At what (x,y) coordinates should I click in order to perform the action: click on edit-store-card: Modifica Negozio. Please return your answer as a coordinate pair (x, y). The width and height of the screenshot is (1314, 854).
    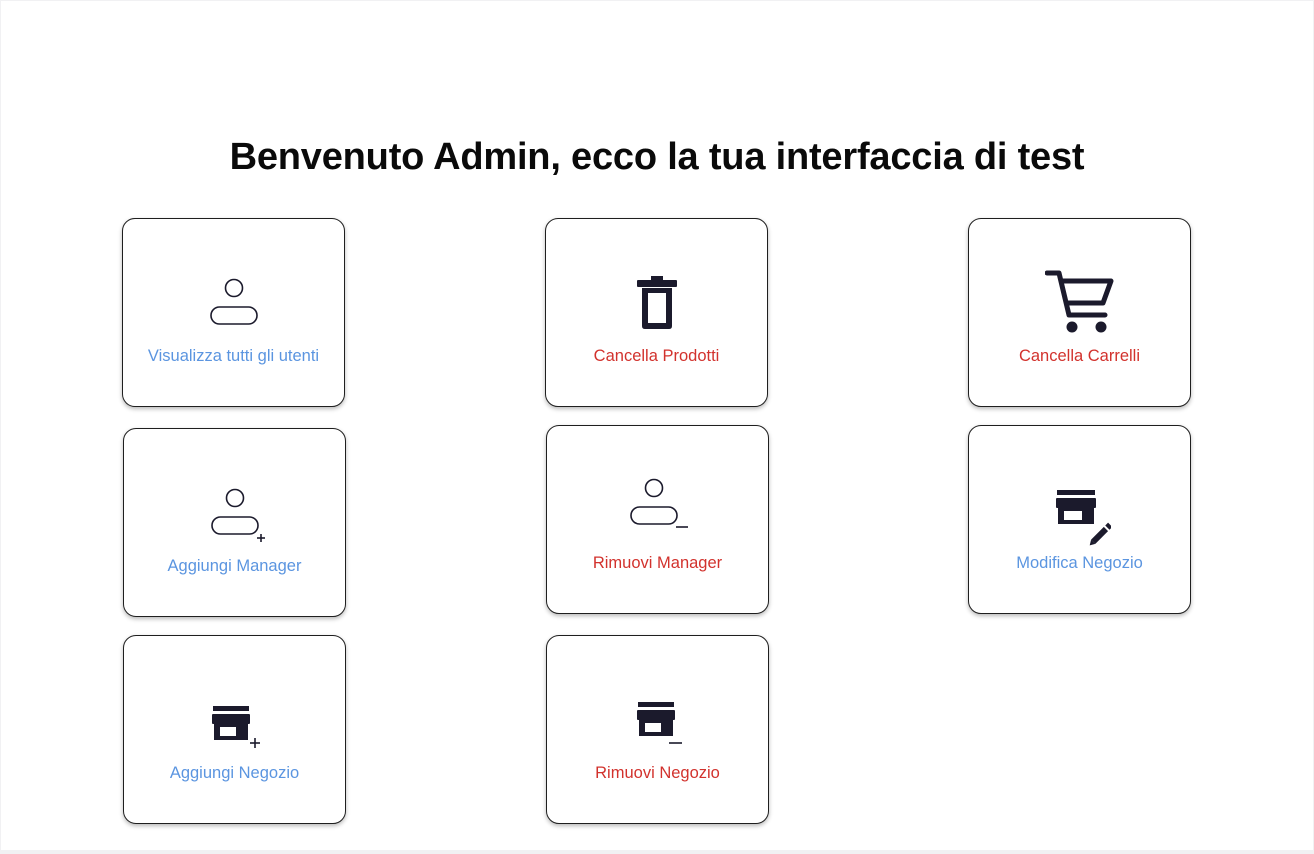
    Looking at the image, I should click on (1079, 519).